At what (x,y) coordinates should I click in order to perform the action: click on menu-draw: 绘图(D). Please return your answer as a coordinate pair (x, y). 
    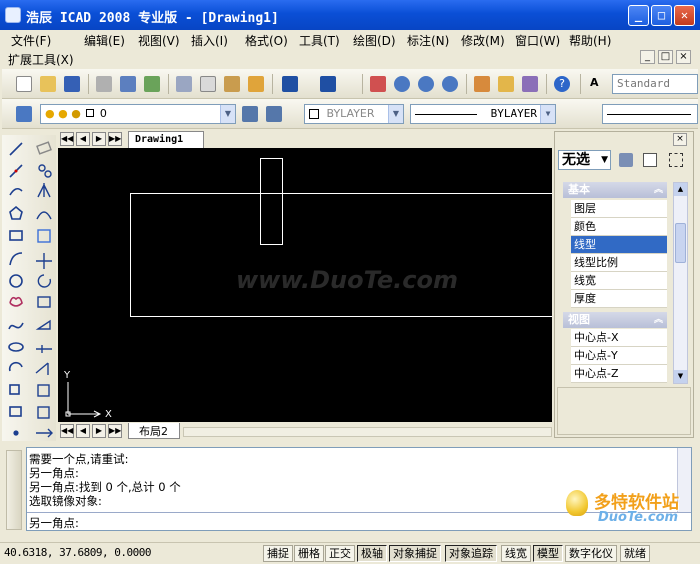
    Looking at the image, I should click on (374, 40).